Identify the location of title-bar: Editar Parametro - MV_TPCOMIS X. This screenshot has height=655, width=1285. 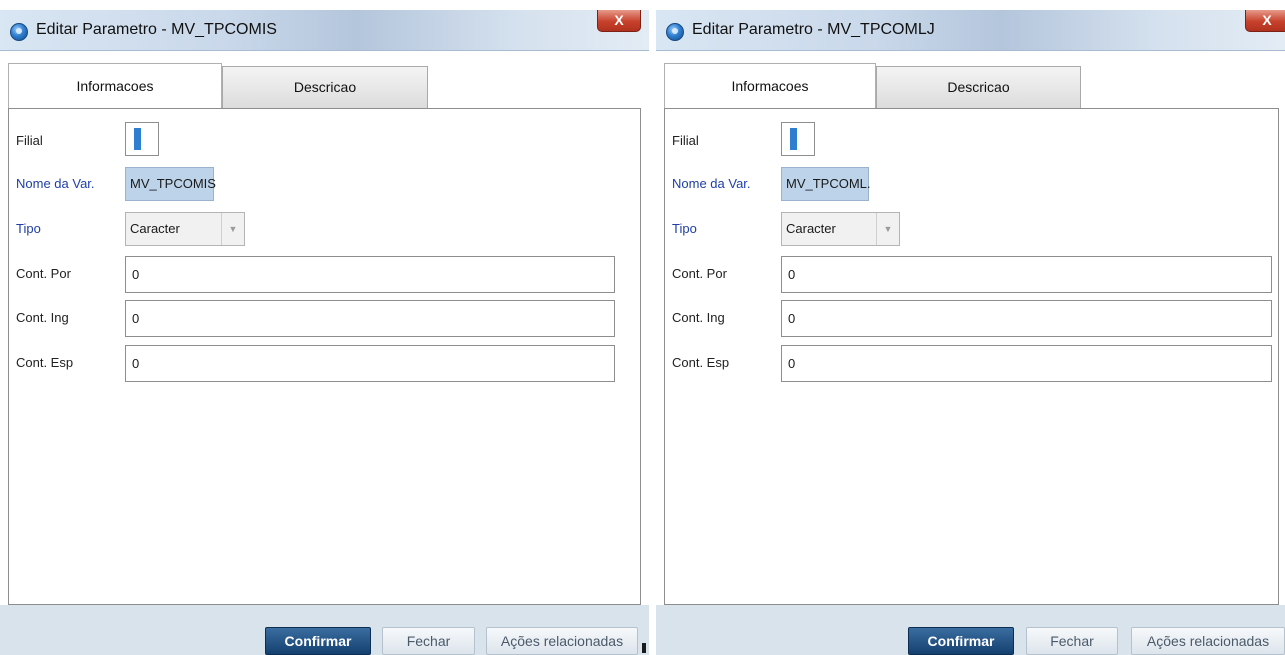
(324, 30).